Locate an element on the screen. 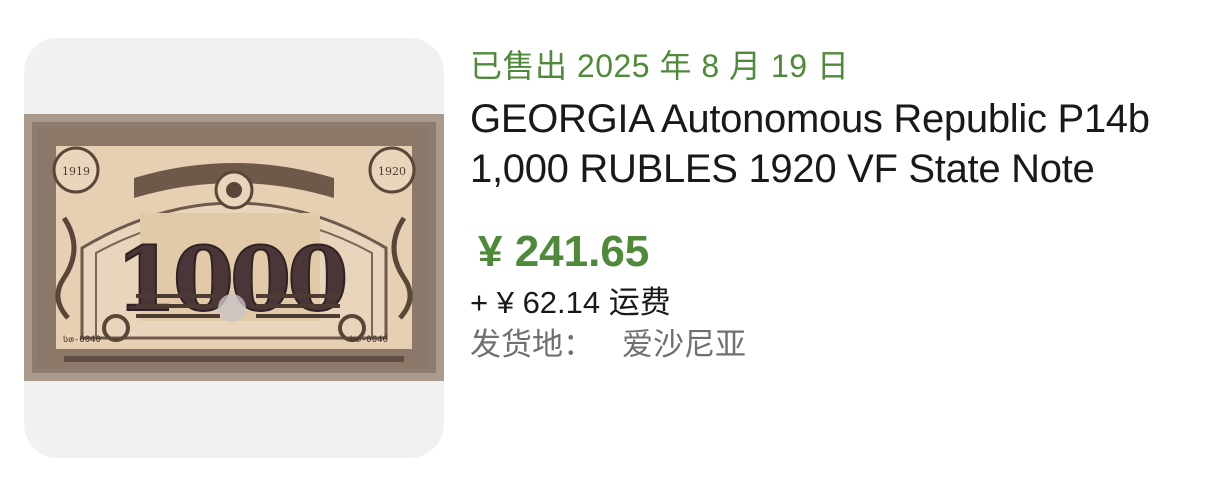 This screenshot has height=490, width=1206. sold-date-label: 已售出 2025 年 8 月 19 日 is located at coordinates (660, 66).